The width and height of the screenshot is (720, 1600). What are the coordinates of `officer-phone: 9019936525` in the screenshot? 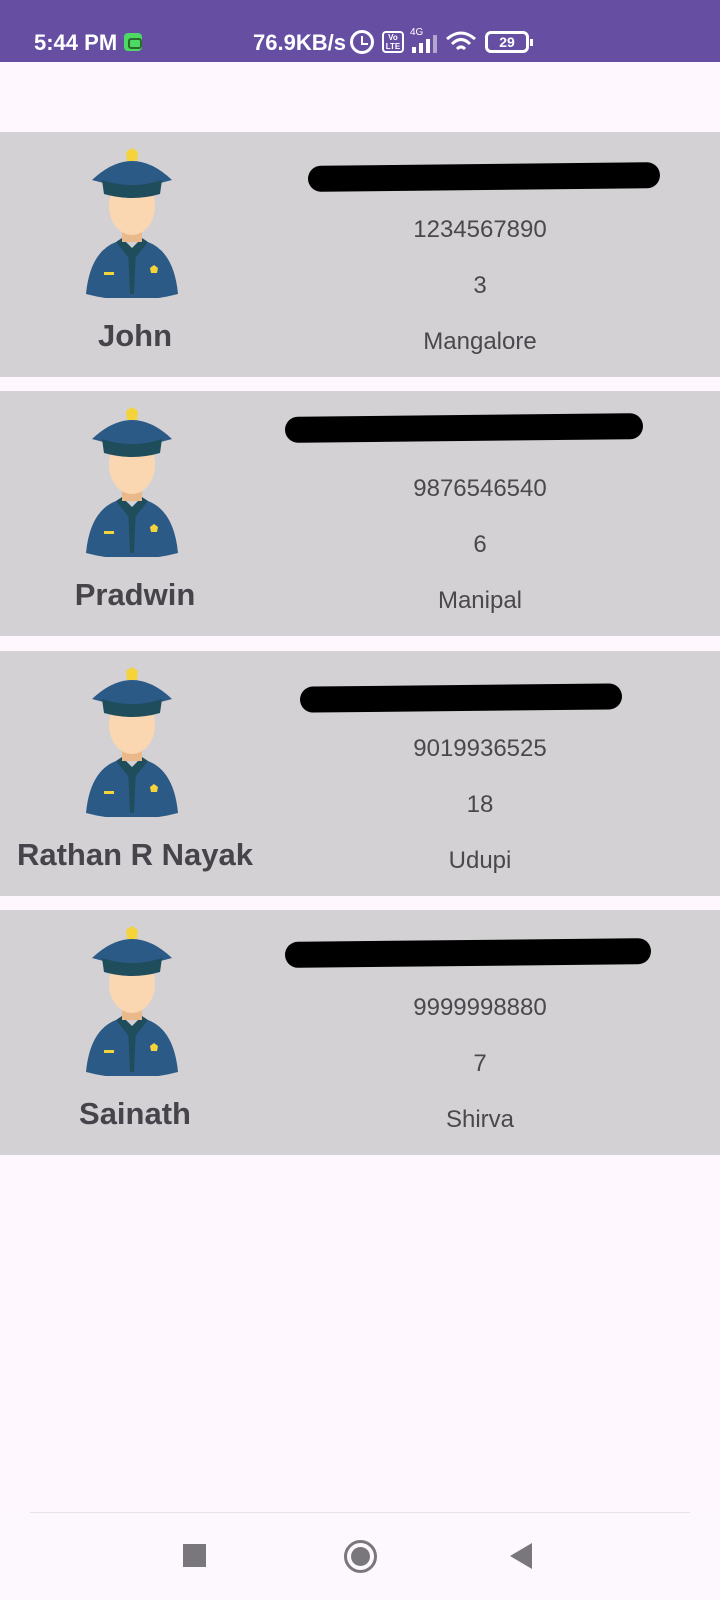 It's located at (480, 748).